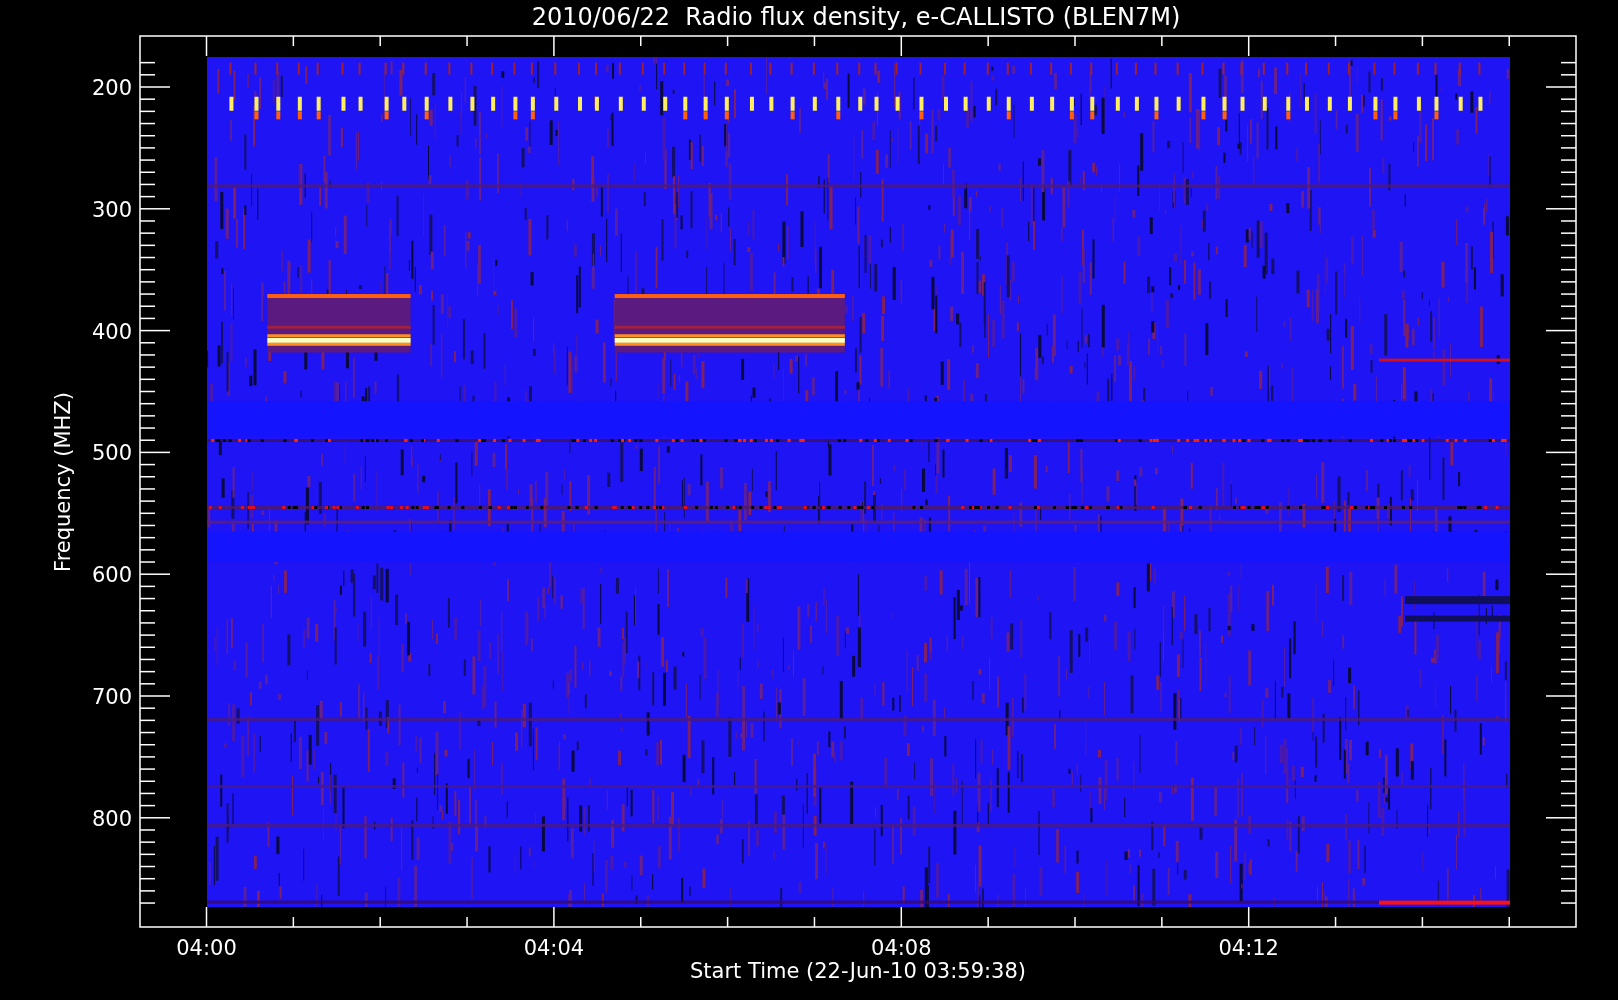 The image size is (1618, 1000). I want to click on x-tick-label: 04:00, so click(206, 948).